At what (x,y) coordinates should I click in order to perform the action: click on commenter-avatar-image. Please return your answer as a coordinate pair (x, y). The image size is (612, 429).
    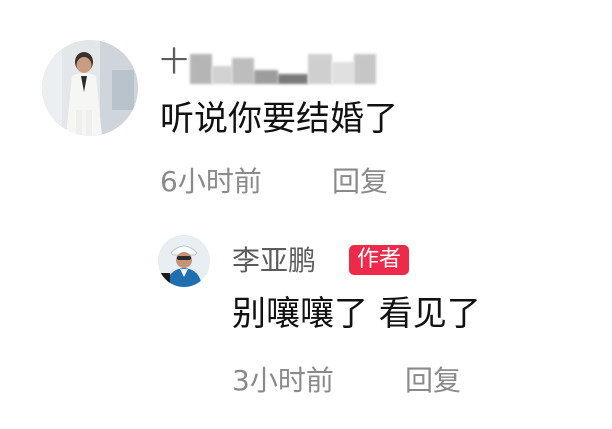
    Looking at the image, I should click on (90, 88).